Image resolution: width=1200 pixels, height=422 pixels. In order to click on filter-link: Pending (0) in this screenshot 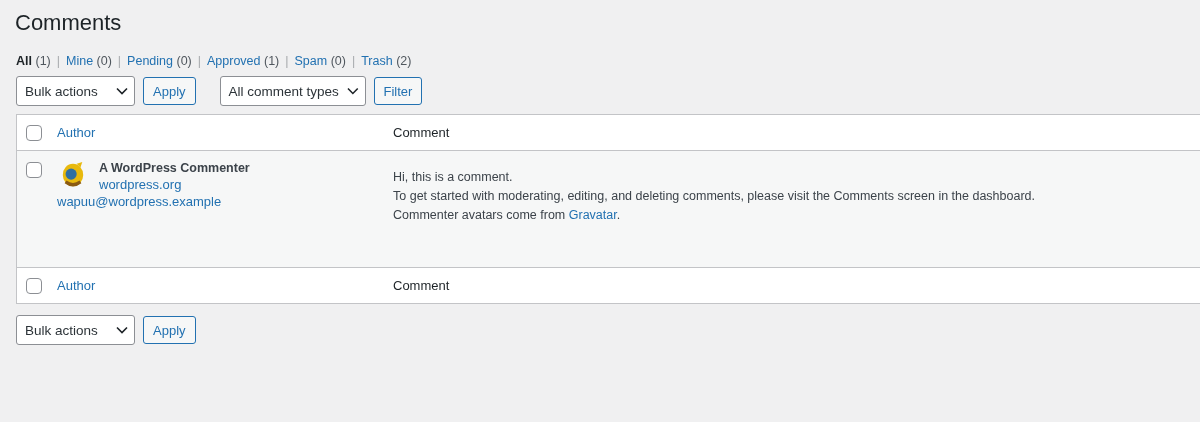, I will do `click(159, 61)`.